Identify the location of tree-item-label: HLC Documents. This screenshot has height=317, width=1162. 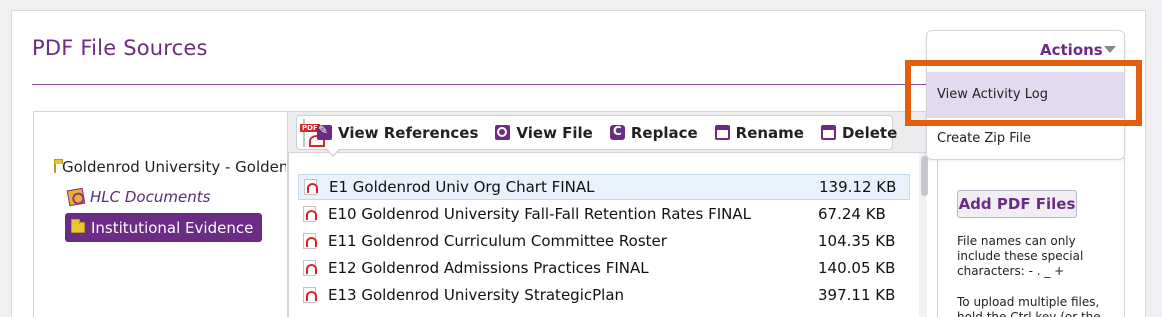
(150, 197).